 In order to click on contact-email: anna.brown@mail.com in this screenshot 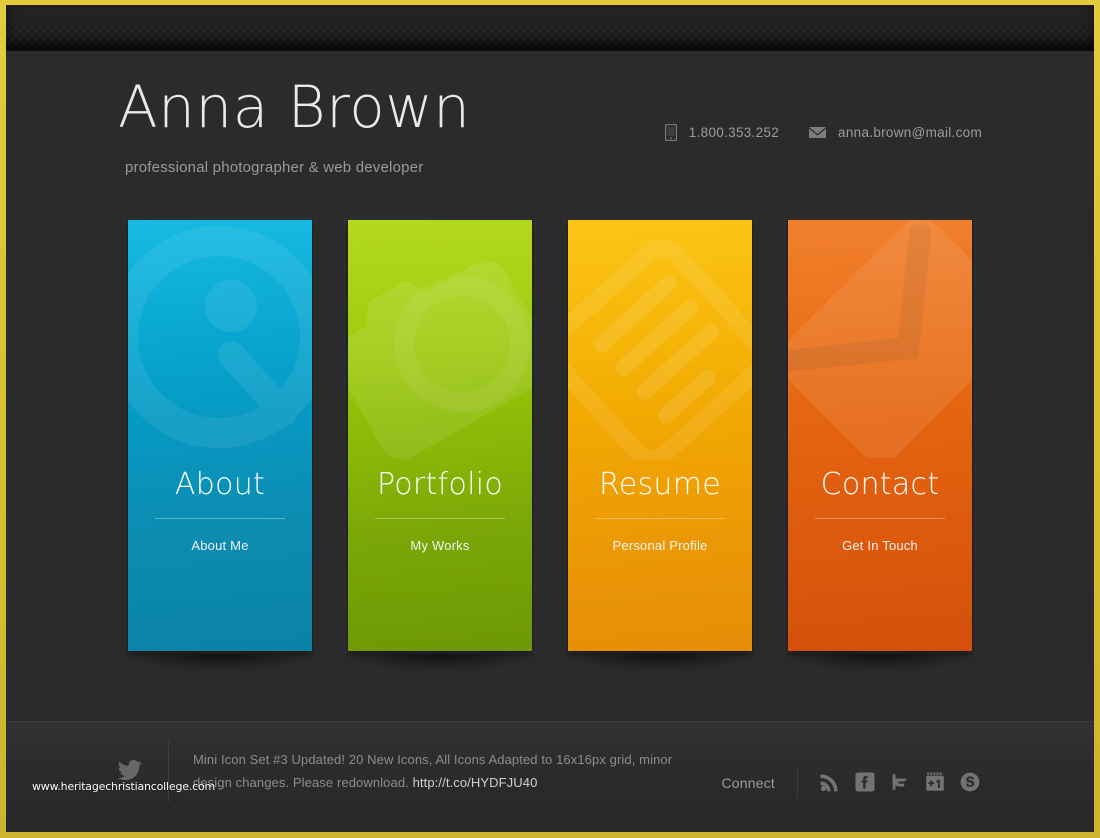, I will do `click(895, 132)`.